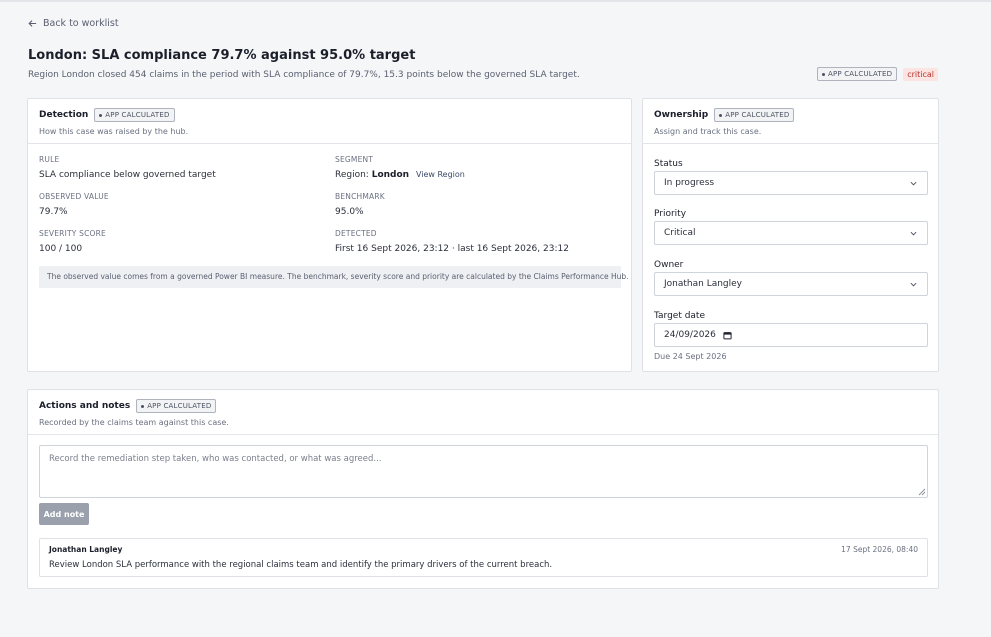  What do you see at coordinates (791, 335) in the screenshot?
I see `target-date-input: 24/09/2026` at bounding box center [791, 335].